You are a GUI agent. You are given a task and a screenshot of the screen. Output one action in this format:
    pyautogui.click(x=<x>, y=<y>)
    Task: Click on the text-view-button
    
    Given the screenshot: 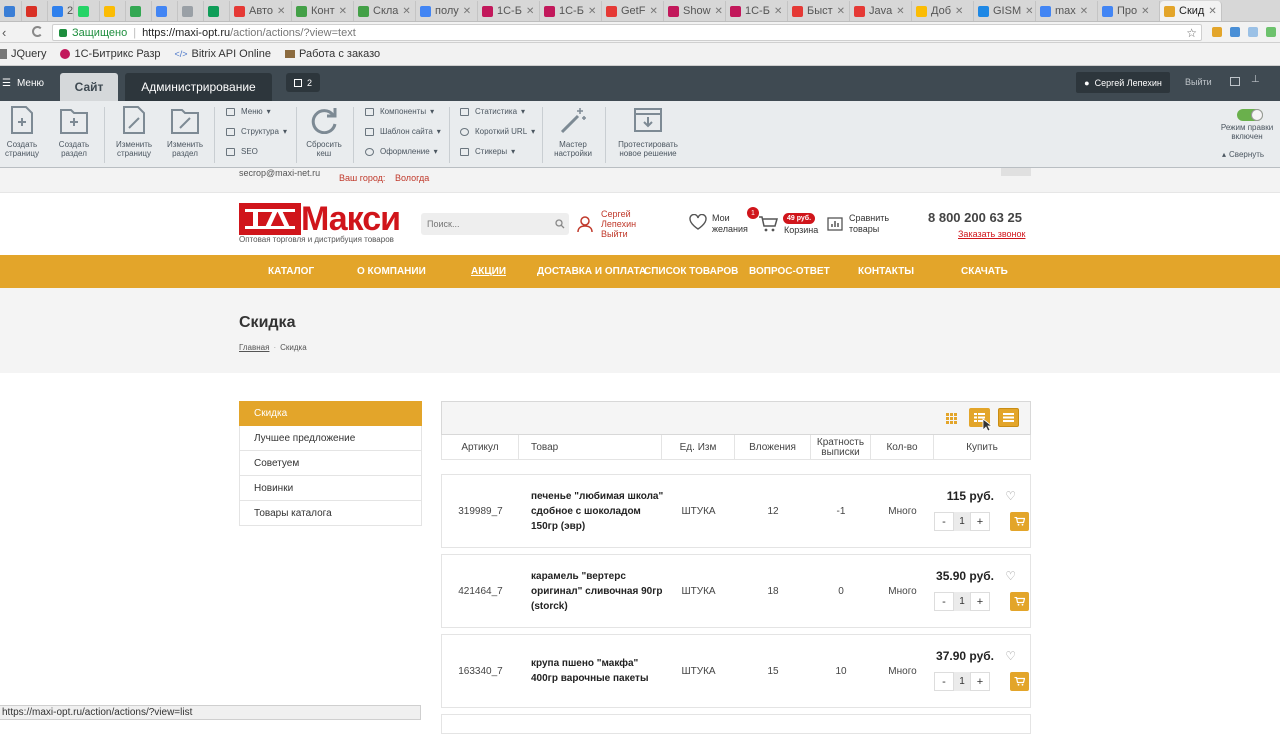 What is the action you would take?
    pyautogui.click(x=1008, y=417)
    